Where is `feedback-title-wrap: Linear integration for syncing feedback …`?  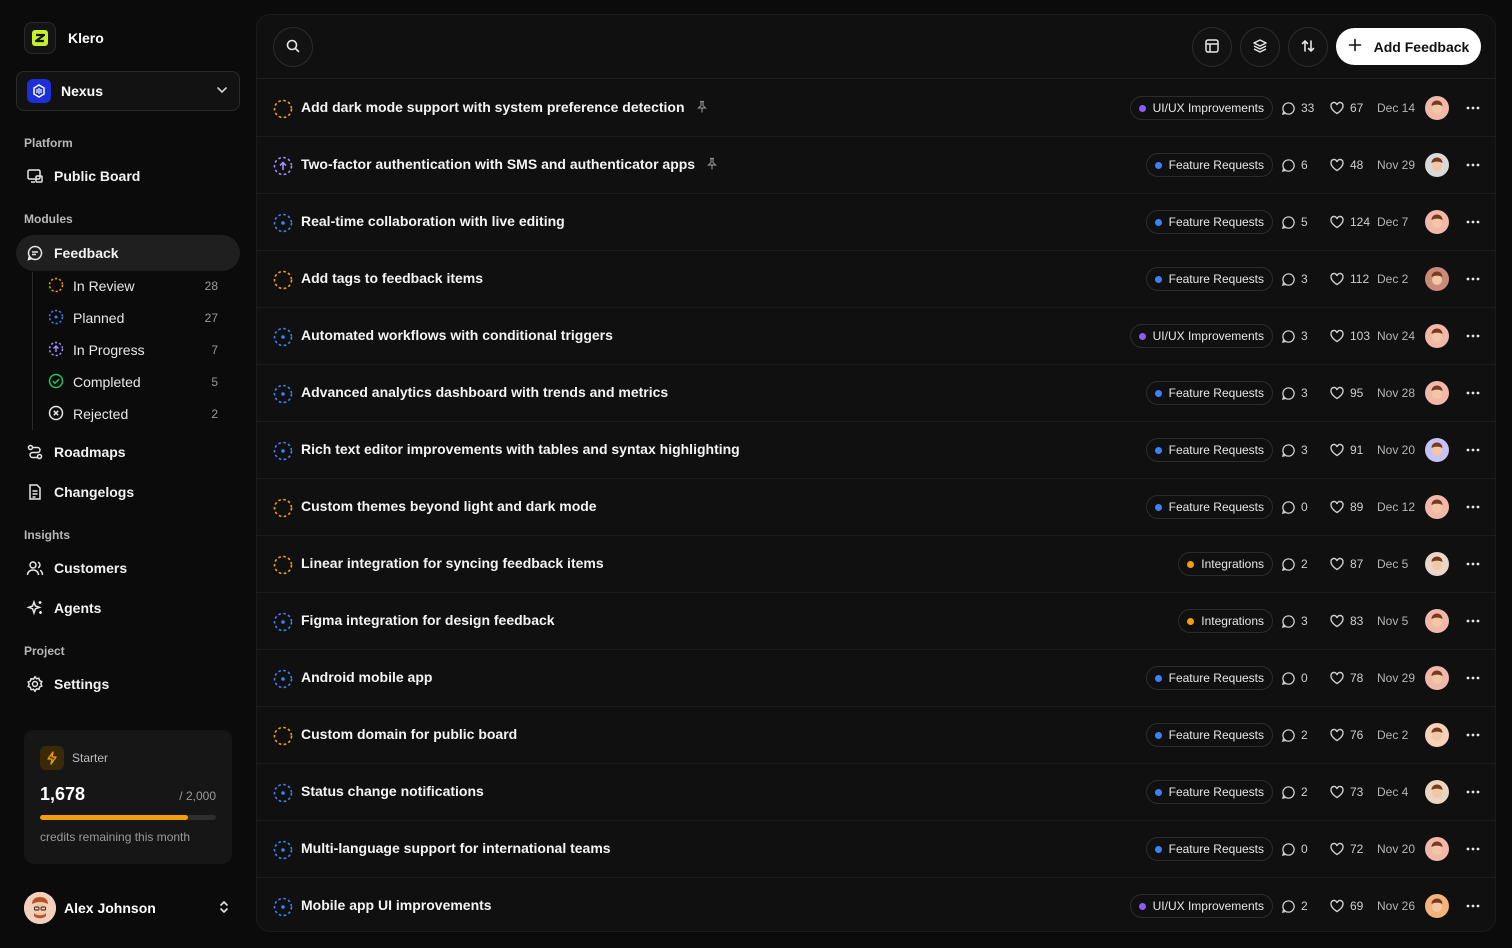 feedback-title-wrap: Linear integration for syncing feedback … is located at coordinates (452, 563).